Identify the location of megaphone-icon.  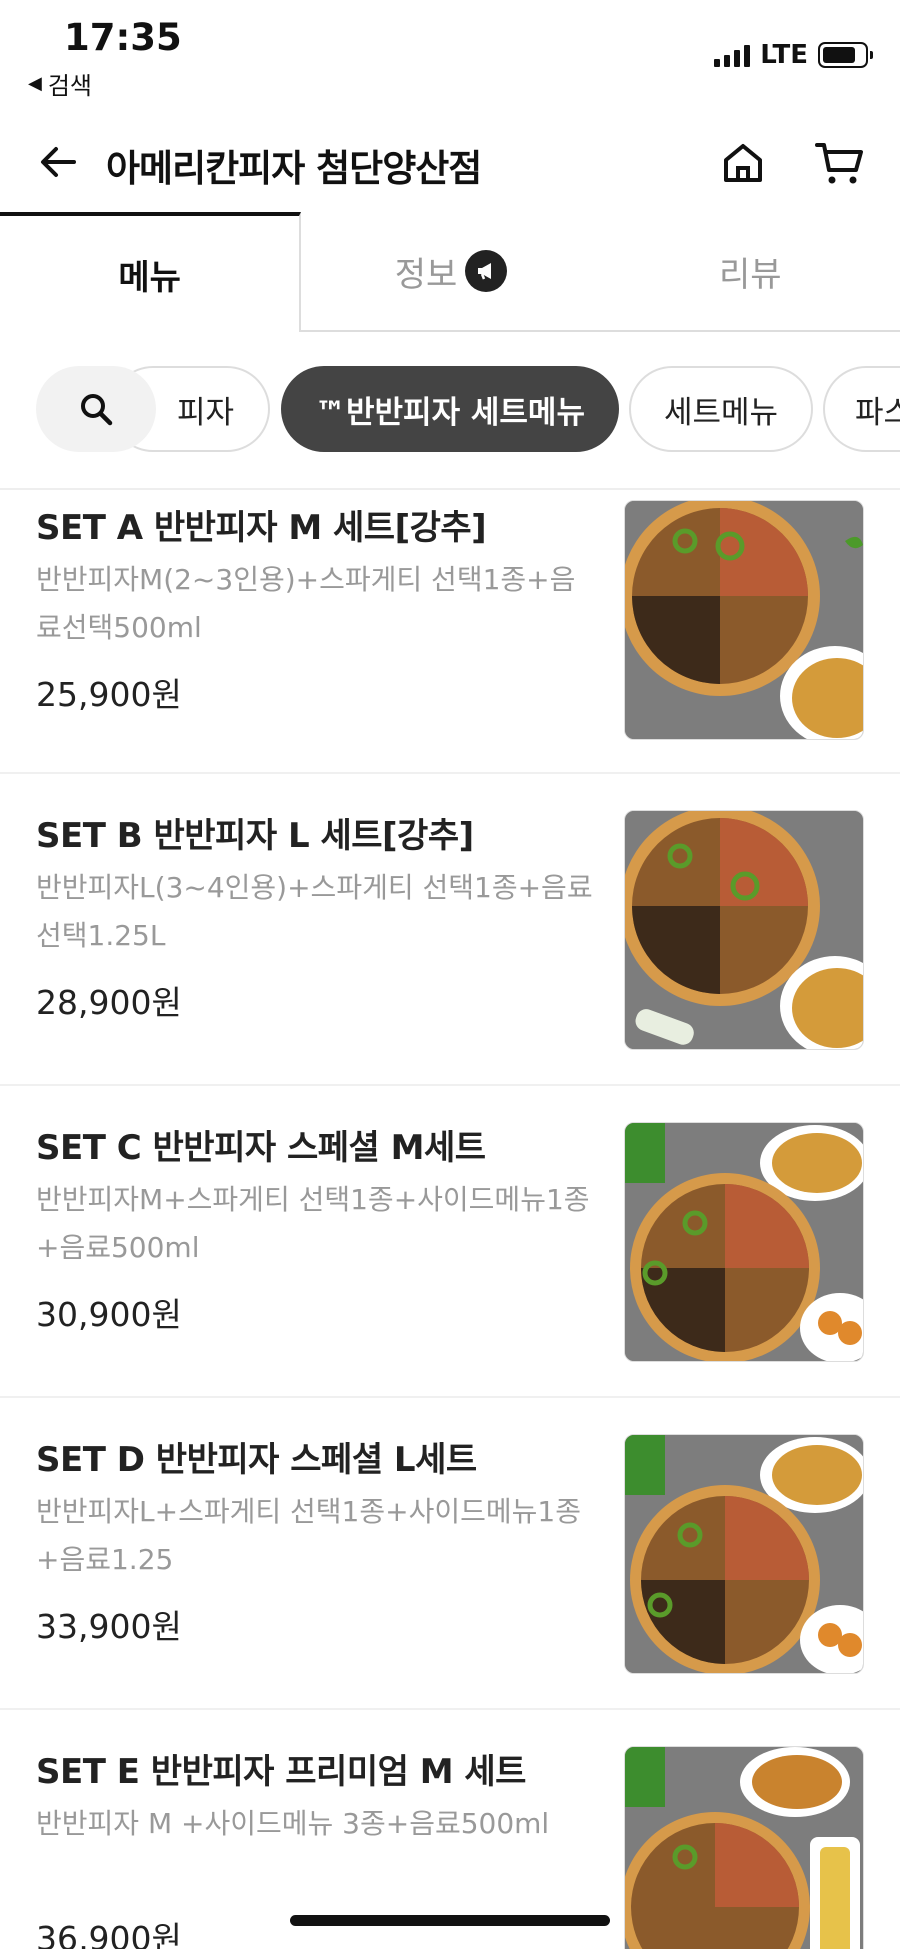
(486, 271).